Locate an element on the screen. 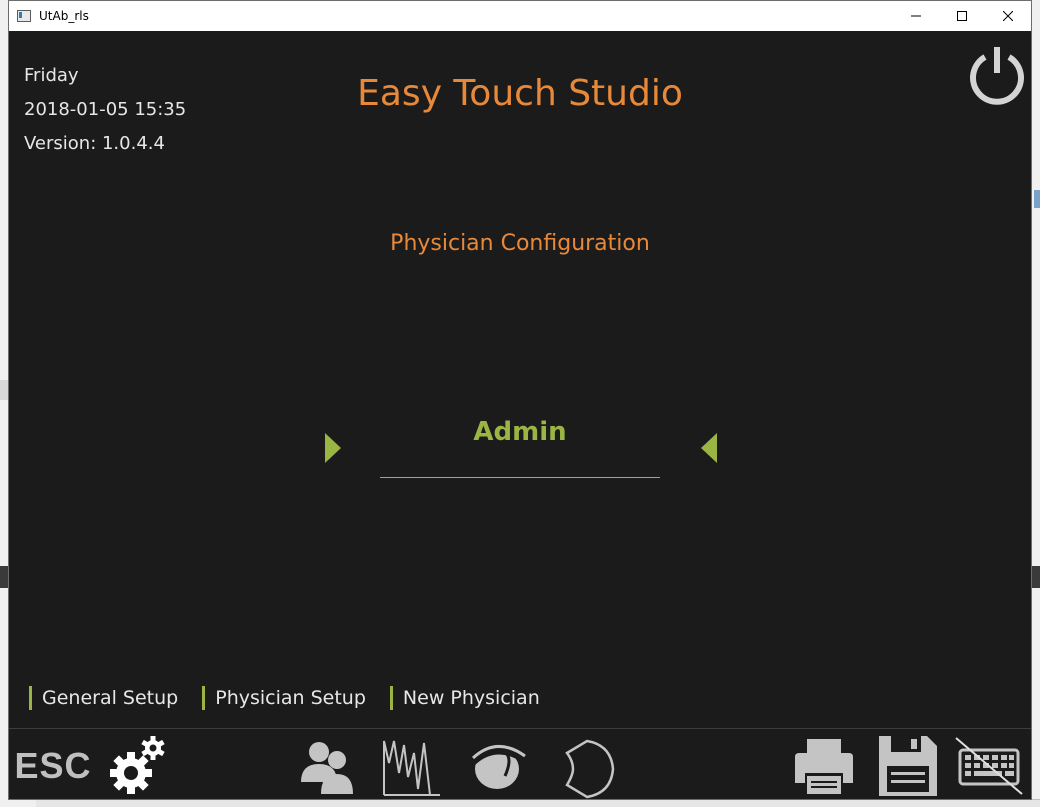 This screenshot has height=807, width=1040. minimize-icon is located at coordinates (916, 16).